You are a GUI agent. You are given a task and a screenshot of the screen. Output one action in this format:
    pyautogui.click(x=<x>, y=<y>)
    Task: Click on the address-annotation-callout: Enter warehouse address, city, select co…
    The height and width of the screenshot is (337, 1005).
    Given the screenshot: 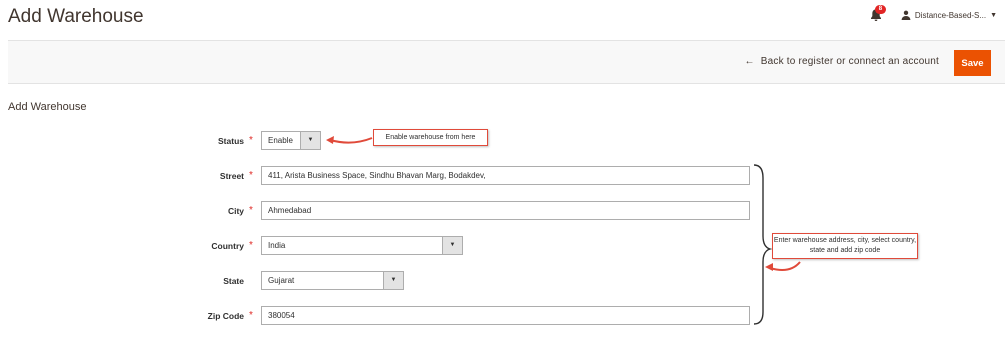 What is the action you would take?
    pyautogui.click(x=845, y=246)
    